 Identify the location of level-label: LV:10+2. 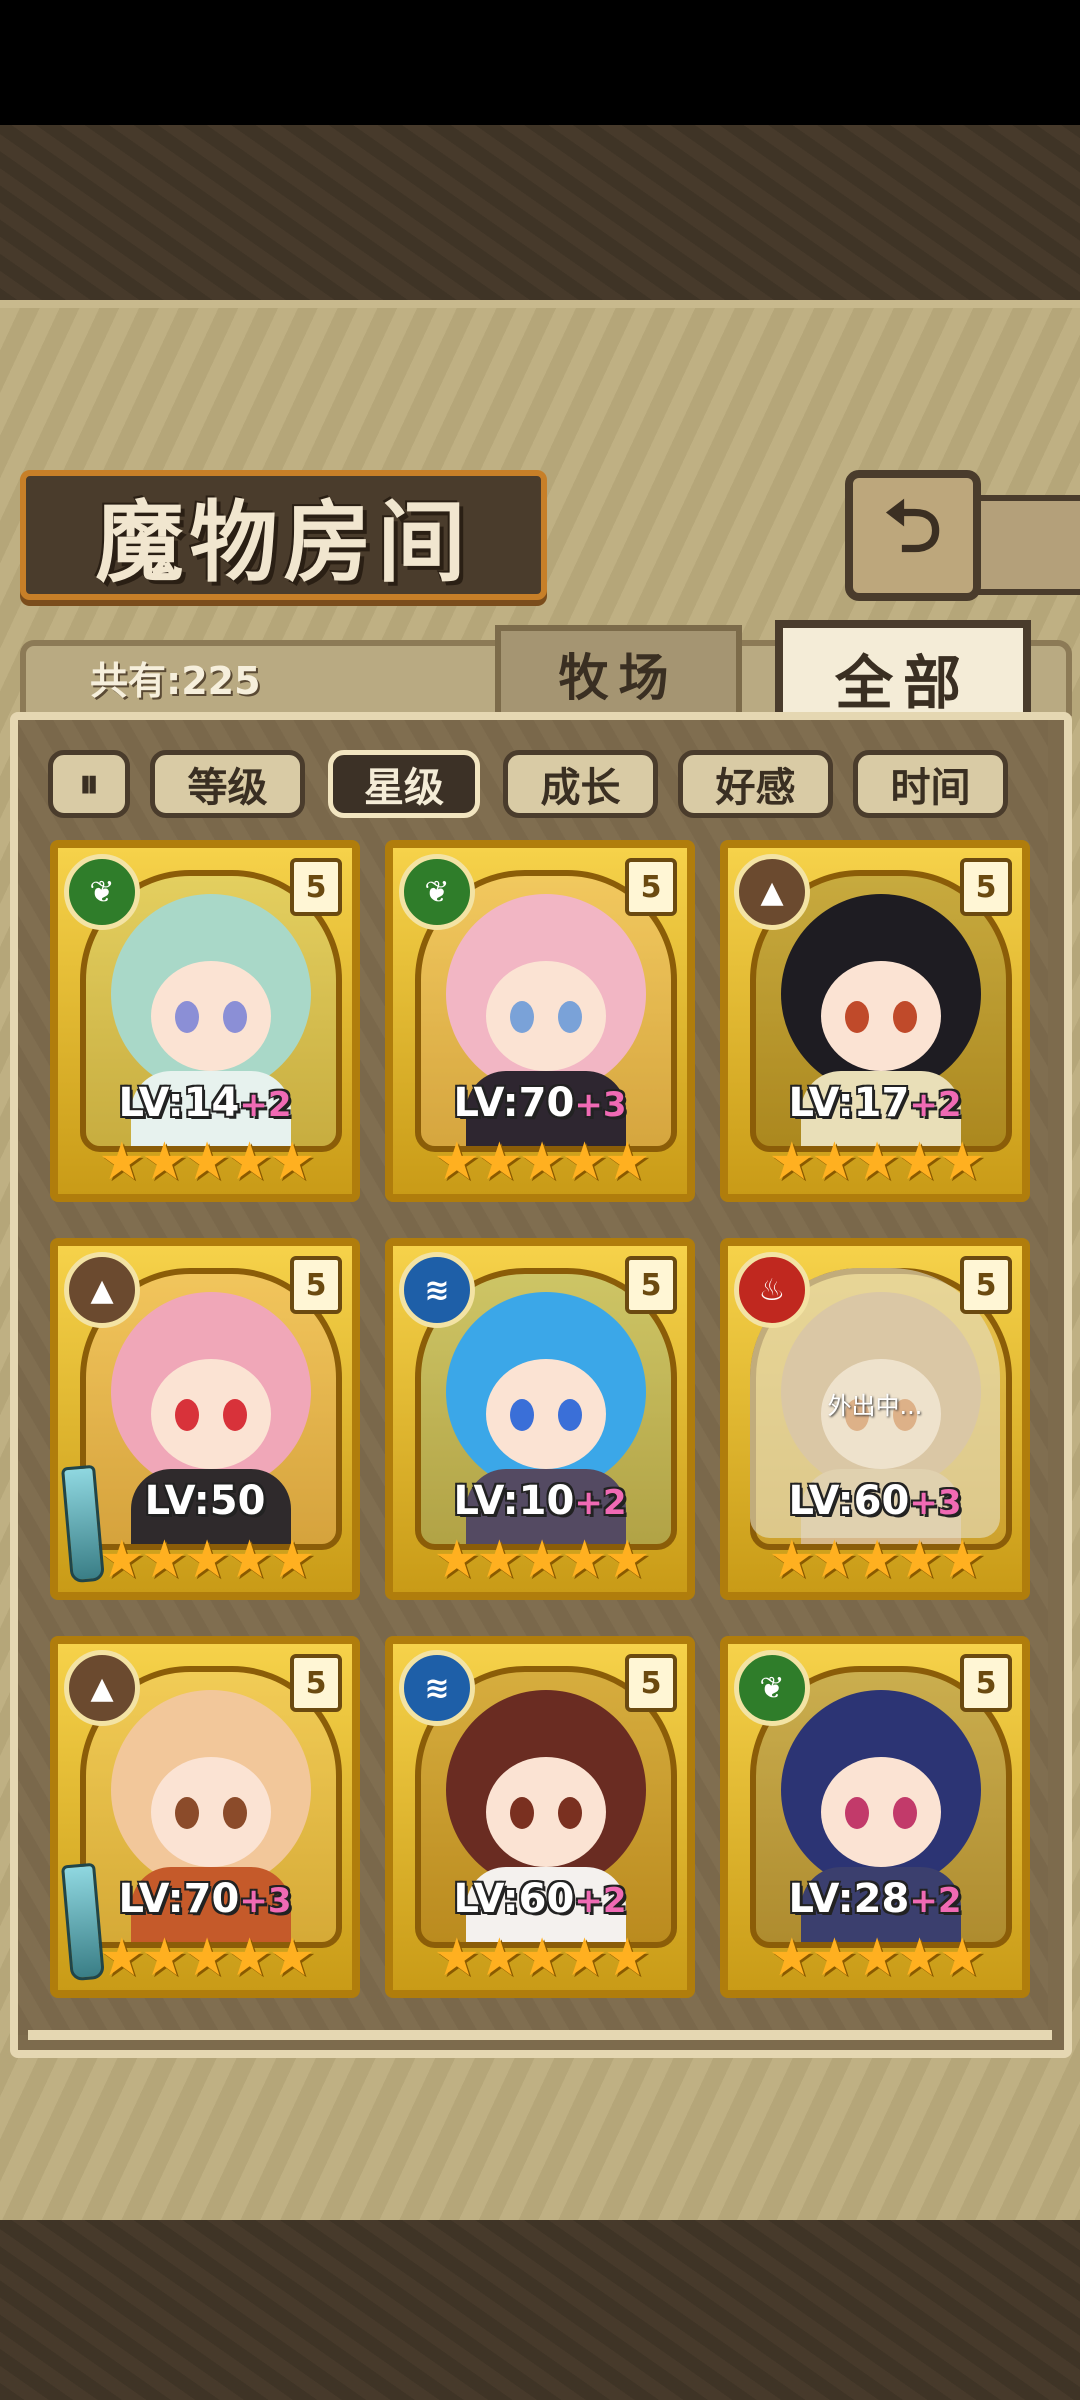
(540, 1501).